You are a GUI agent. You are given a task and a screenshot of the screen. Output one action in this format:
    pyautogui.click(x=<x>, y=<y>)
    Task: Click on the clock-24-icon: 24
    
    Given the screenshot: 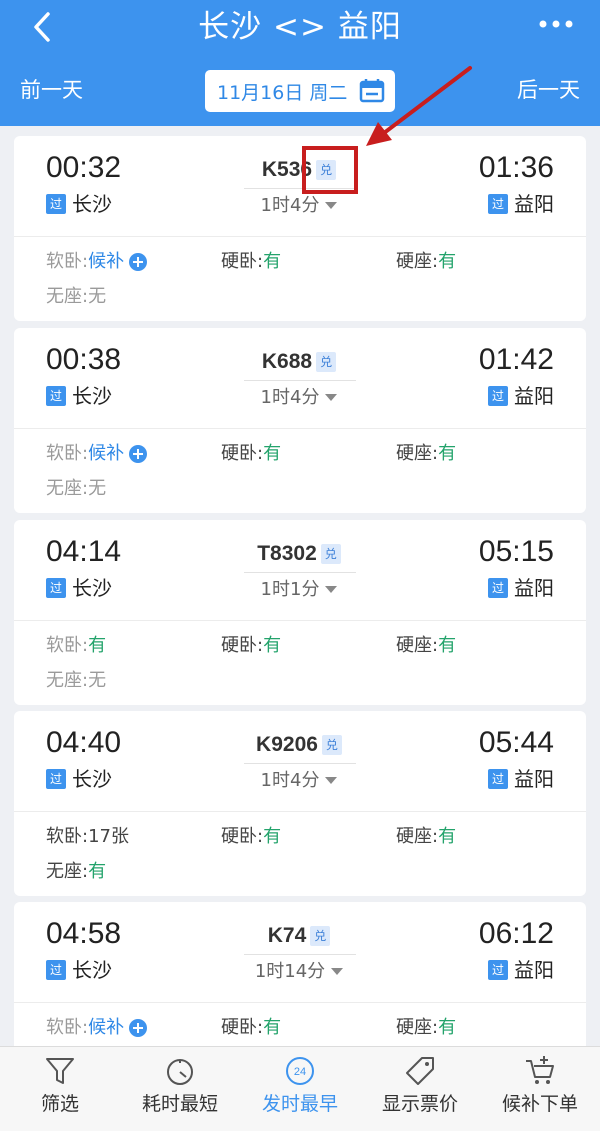 What is the action you would take?
    pyautogui.click(x=300, y=1071)
    